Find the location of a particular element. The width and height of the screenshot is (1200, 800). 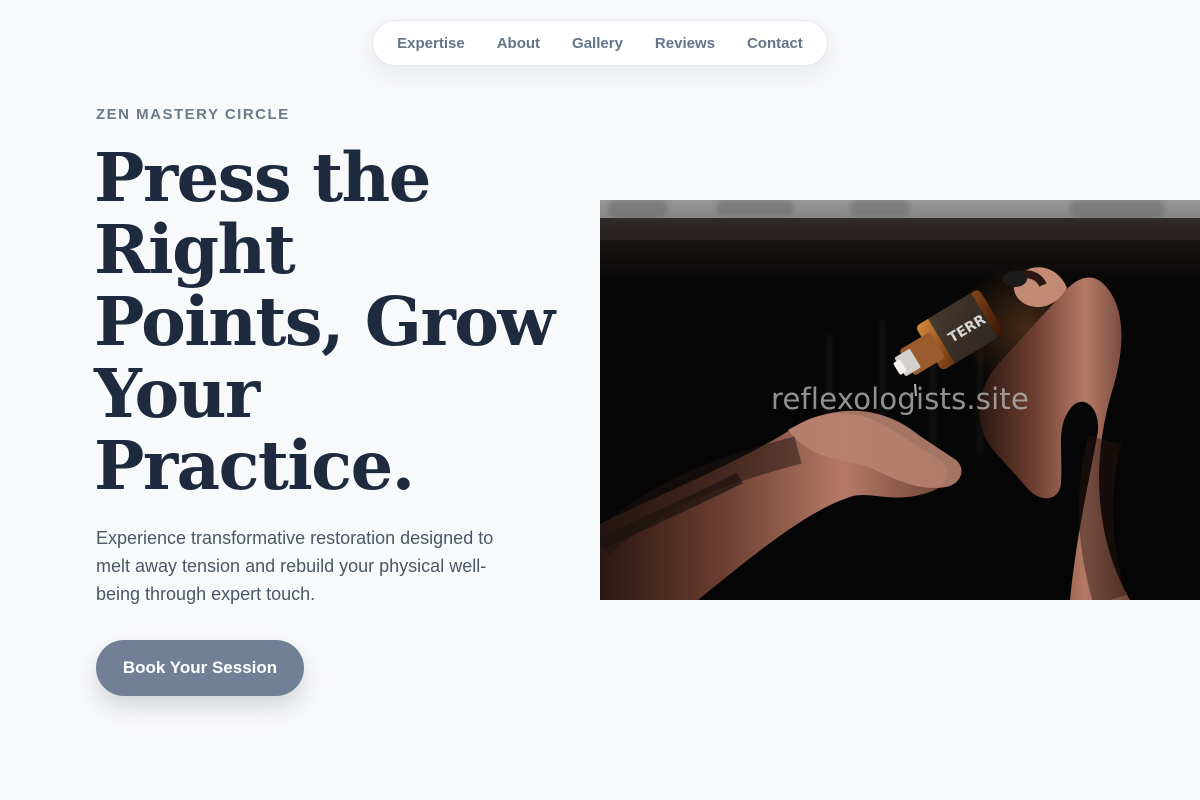

image-watermark: reflexologists.site is located at coordinates (900, 399).